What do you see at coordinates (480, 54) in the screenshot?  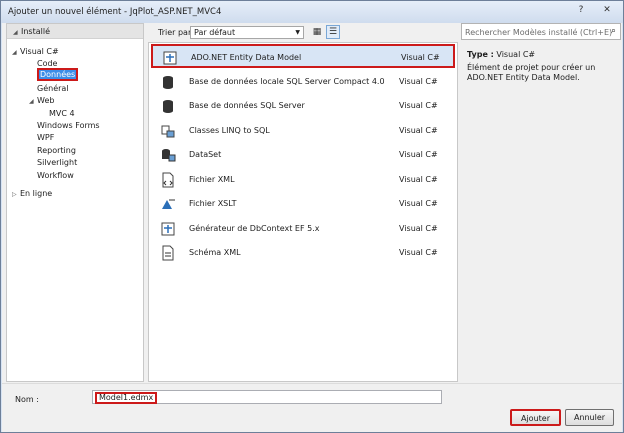 I see `type-label: Type :` at bounding box center [480, 54].